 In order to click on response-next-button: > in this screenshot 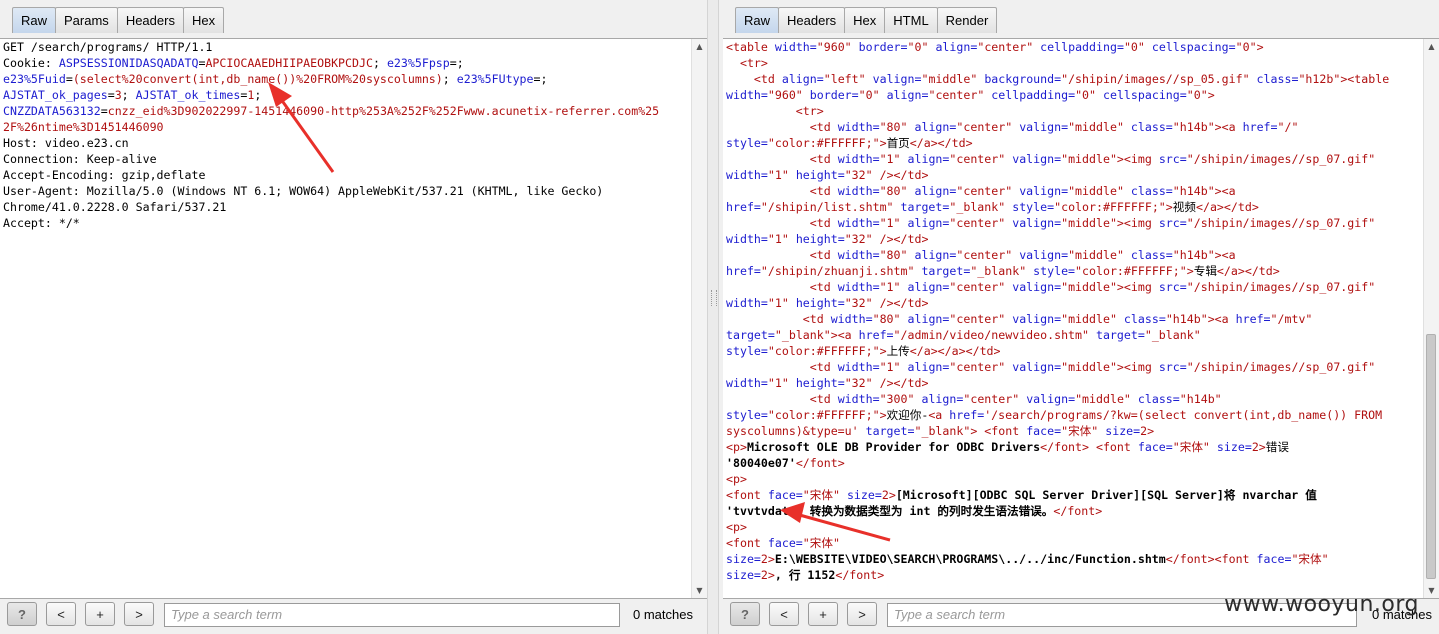, I will do `click(862, 614)`.